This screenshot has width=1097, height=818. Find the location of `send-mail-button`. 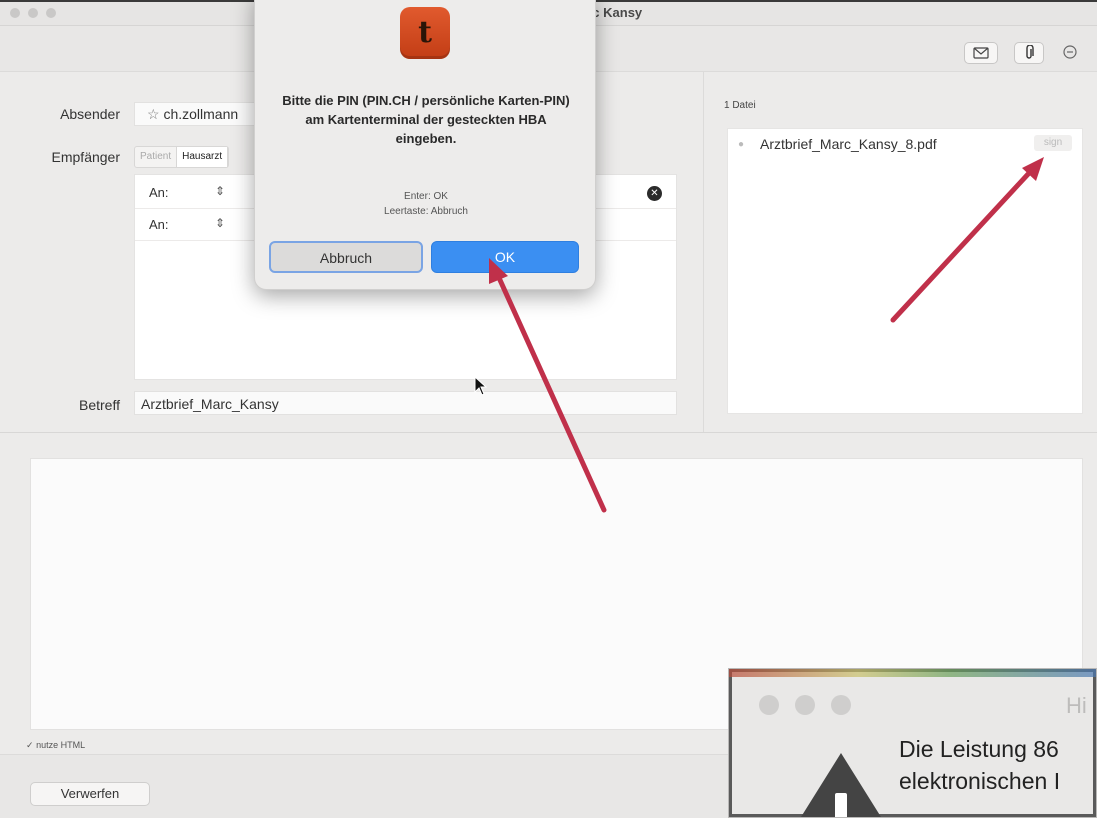

send-mail-button is located at coordinates (981, 53).